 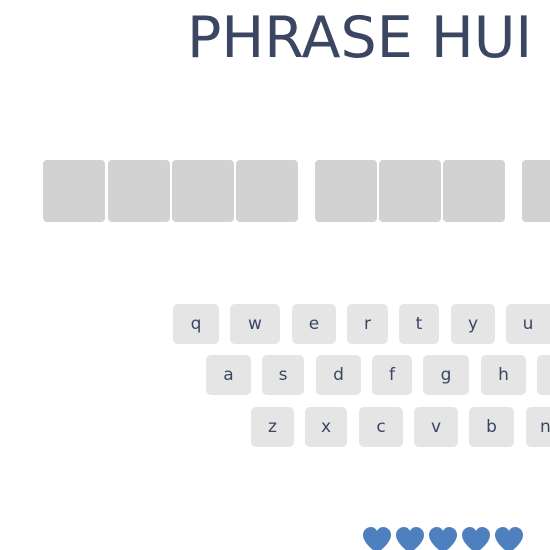 I want to click on key-y: y, so click(x=473, y=324).